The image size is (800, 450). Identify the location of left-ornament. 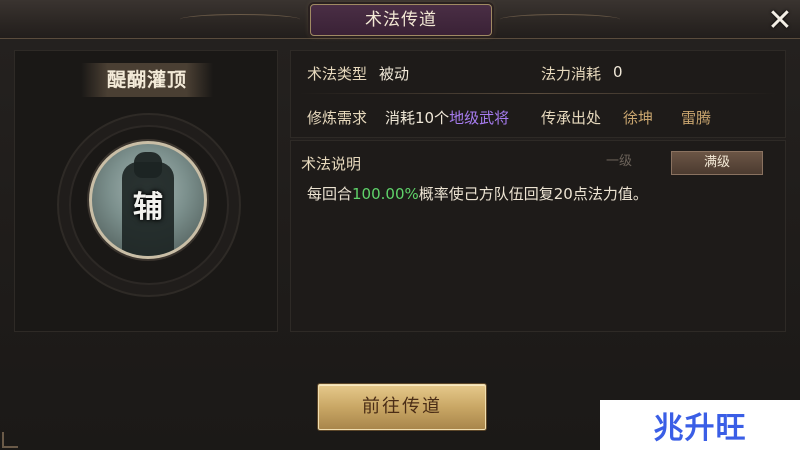
(240, 19).